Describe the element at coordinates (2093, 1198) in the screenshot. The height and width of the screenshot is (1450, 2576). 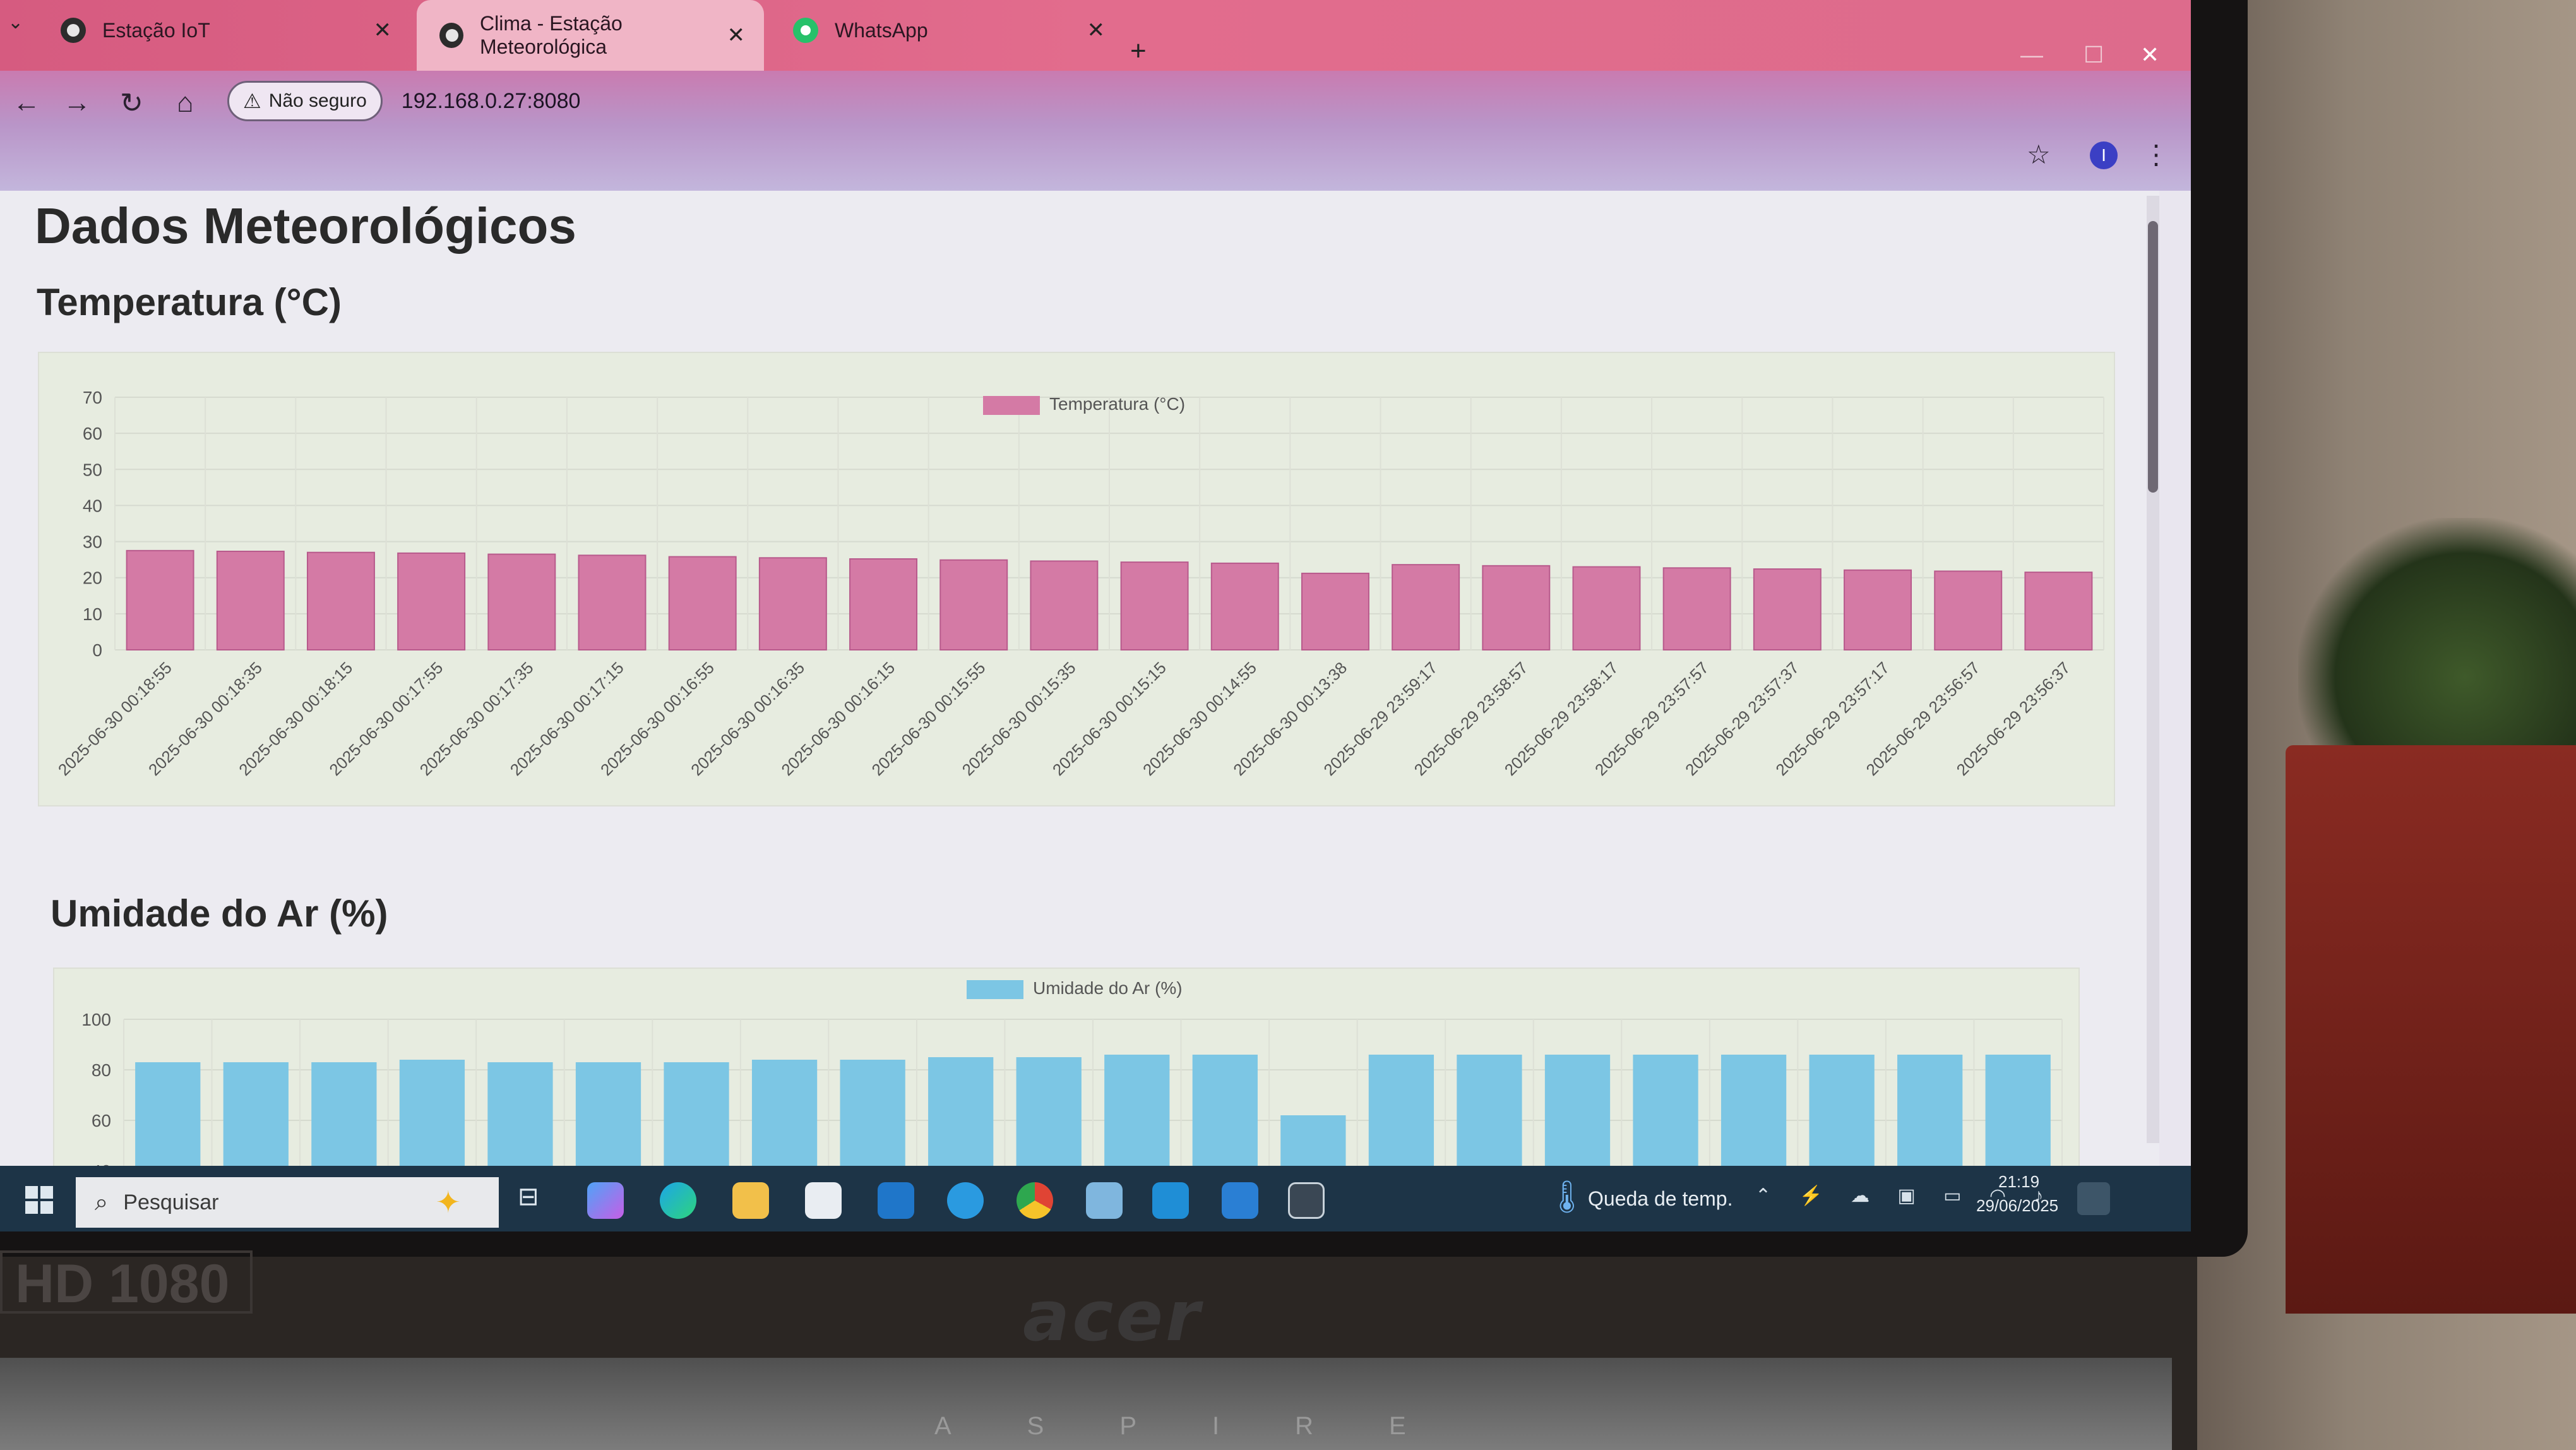
I see `notification-icon` at that location.